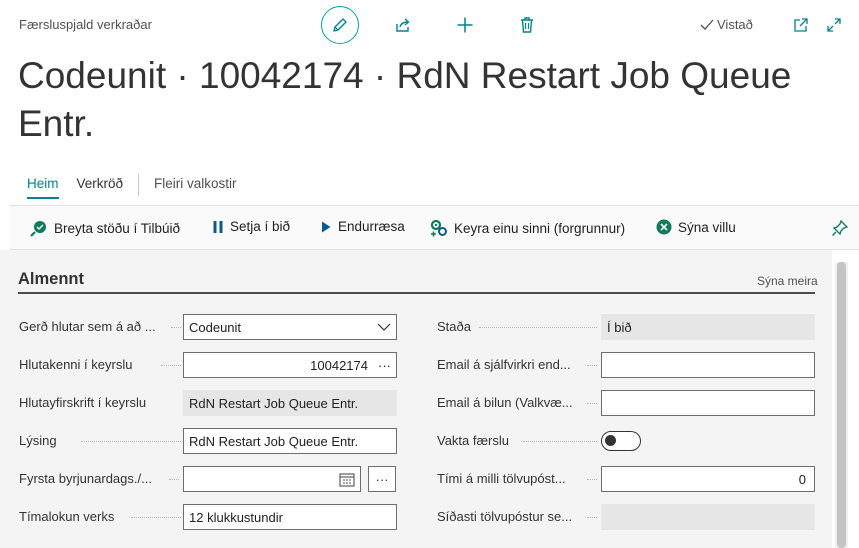  I want to click on show-error-action: Sýna villu, so click(696, 227).